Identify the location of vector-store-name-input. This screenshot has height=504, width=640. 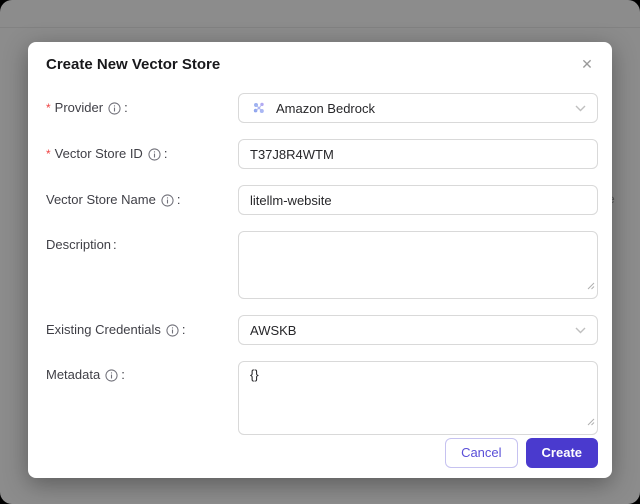
(418, 200).